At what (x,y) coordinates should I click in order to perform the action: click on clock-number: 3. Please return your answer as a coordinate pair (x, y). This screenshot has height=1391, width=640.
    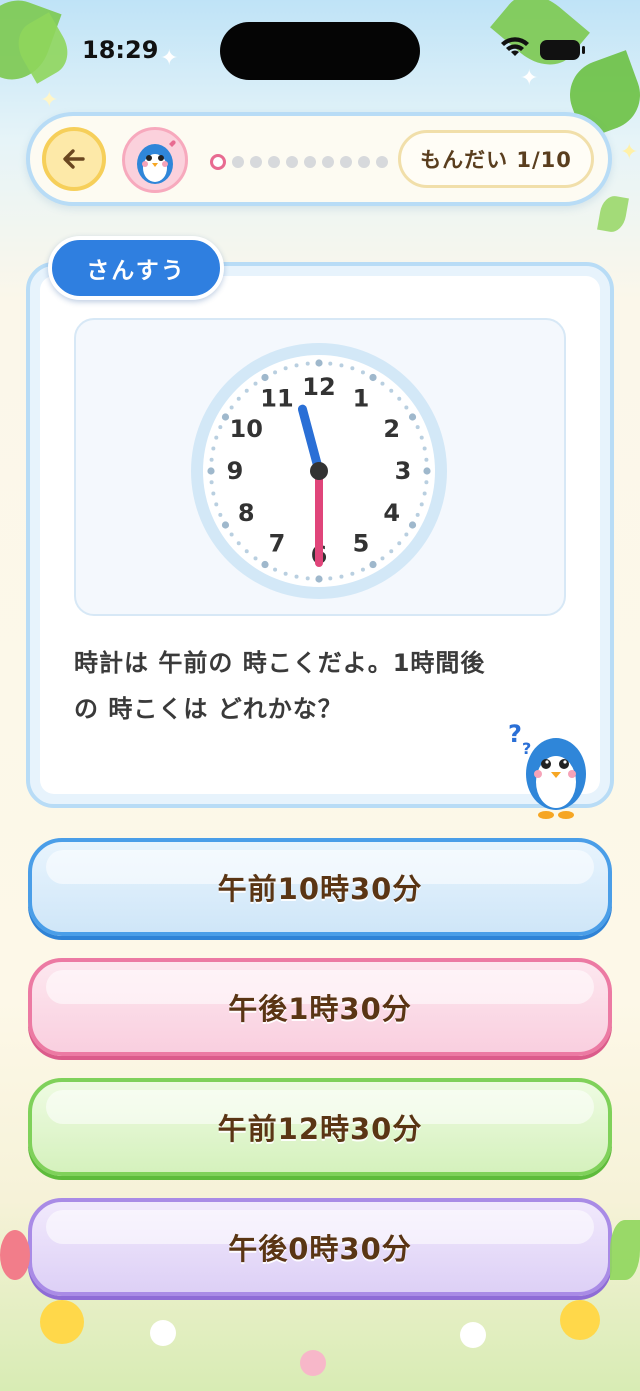
    Looking at the image, I should click on (403, 471).